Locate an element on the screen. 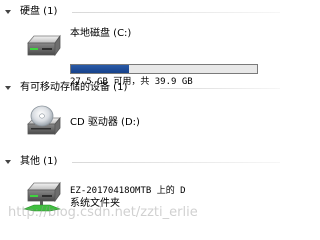 This screenshot has height=240, width=320. cd-drive-icon is located at coordinates (44, 120).